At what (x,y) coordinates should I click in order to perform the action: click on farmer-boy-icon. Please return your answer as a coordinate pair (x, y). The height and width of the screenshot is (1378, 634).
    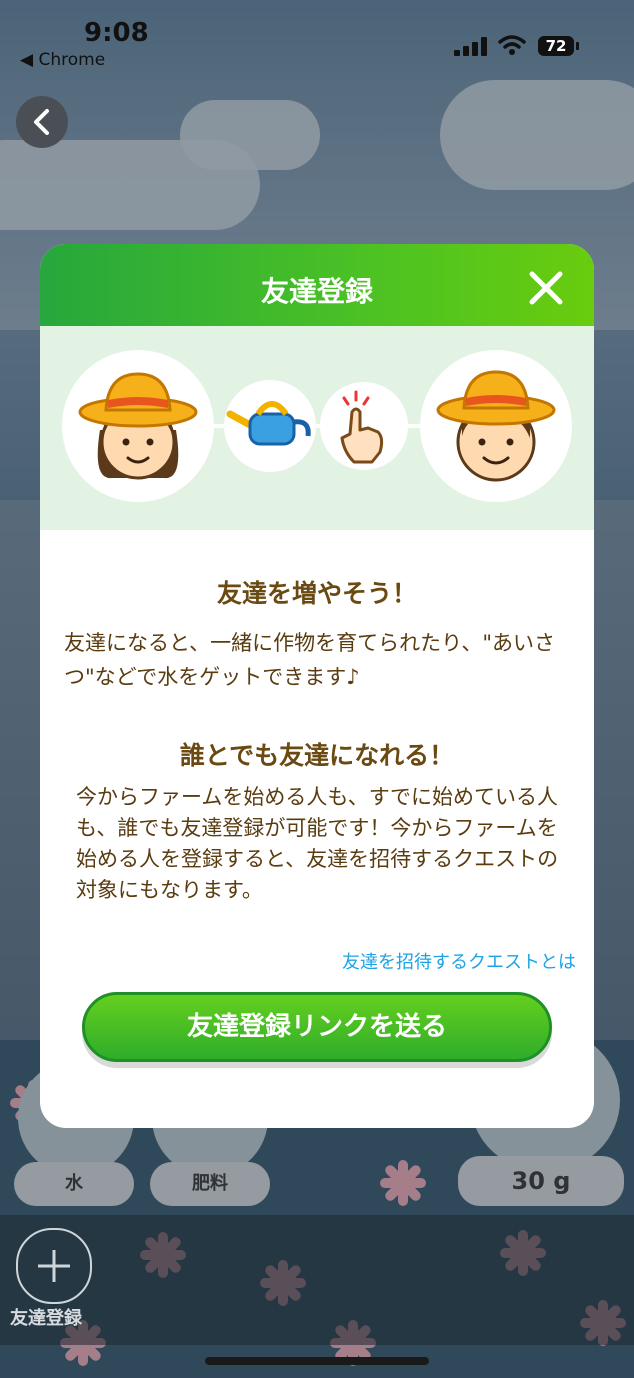
    Looking at the image, I should click on (496, 426).